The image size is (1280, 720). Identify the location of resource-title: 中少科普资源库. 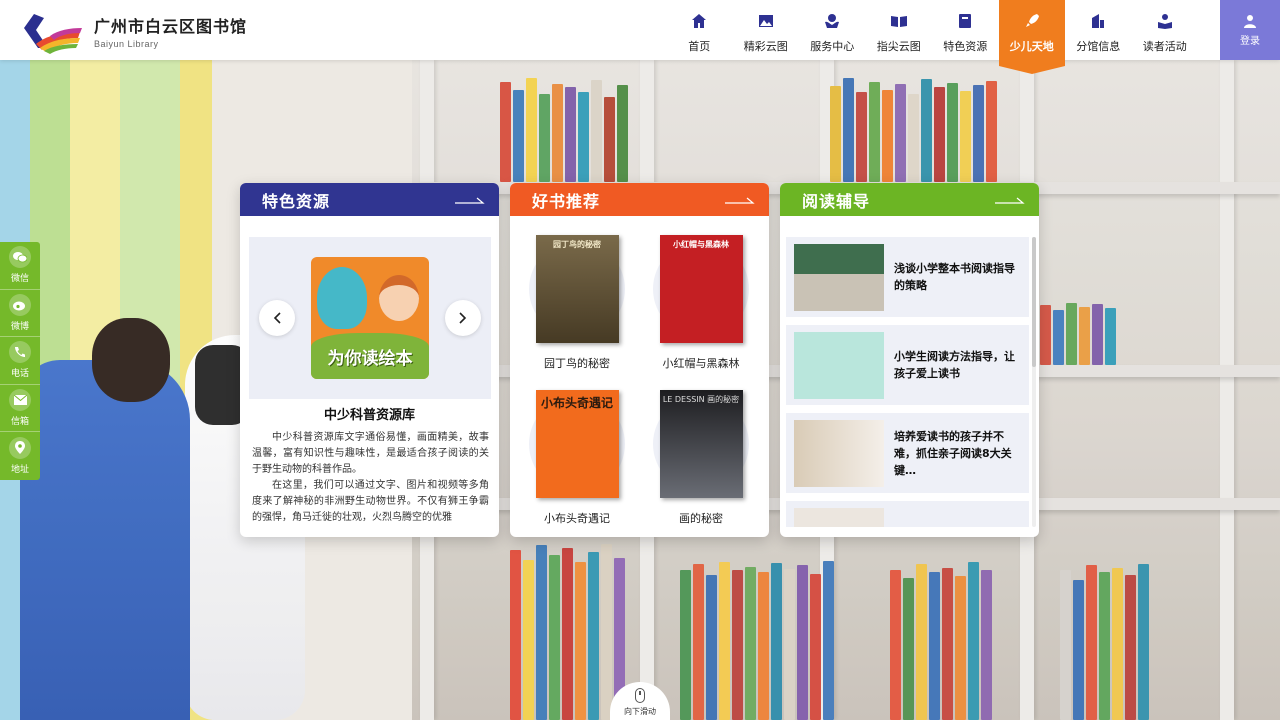
(369, 413).